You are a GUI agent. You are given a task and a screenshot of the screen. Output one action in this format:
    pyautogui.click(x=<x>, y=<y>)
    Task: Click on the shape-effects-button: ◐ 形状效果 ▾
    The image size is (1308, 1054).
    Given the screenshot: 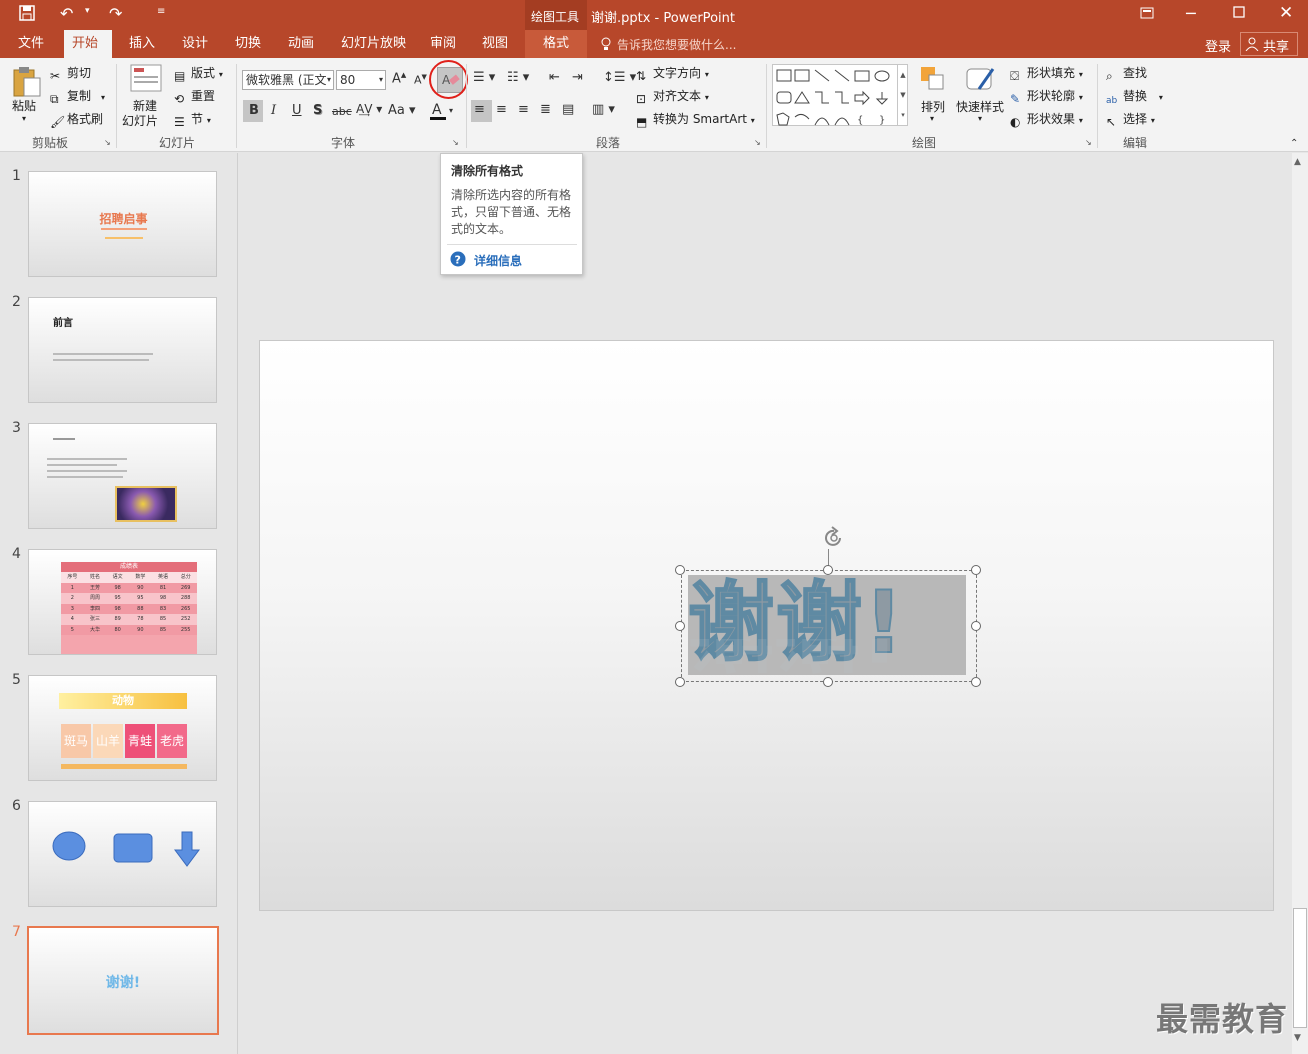 What is the action you would take?
    pyautogui.click(x=1046, y=119)
    